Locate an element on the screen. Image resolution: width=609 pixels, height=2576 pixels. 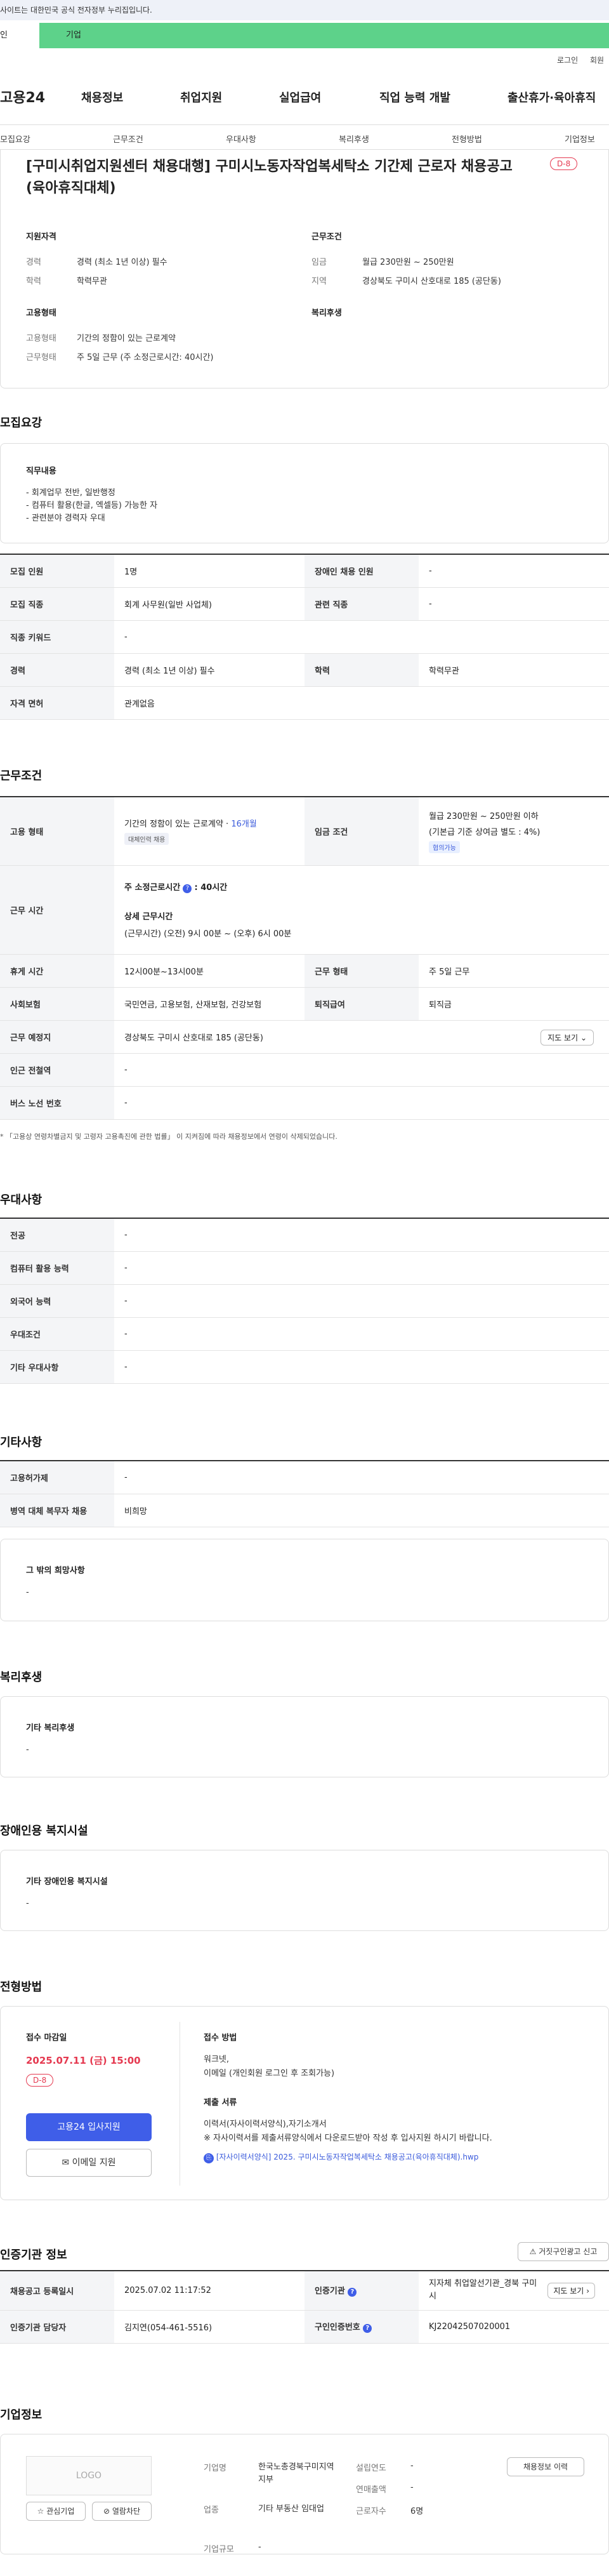
welfare-value: - is located at coordinates (27, 1750).